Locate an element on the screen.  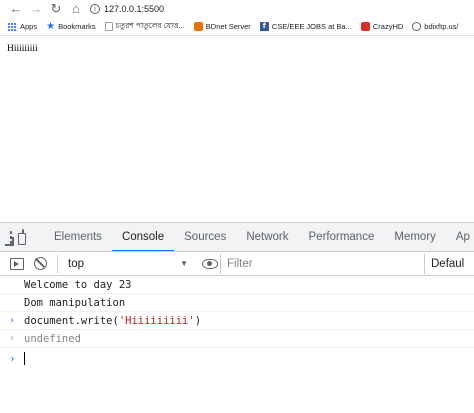
context-value: top is located at coordinates (76, 263).